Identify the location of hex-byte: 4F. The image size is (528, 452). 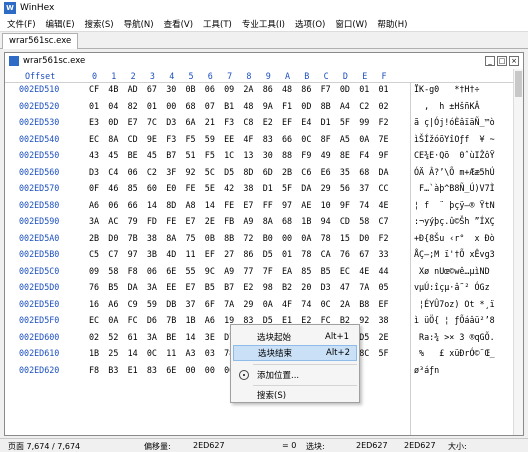
(249, 139).